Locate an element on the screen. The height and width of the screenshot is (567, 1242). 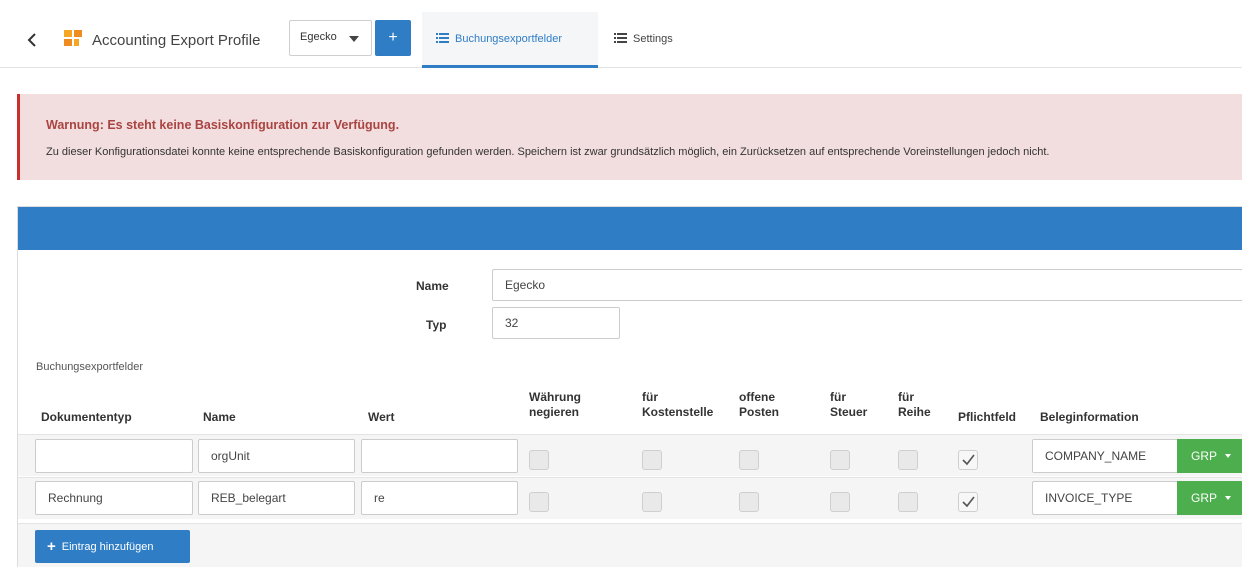
column-header-waehrung-negieren: Währung negieren is located at coordinates (555, 405).